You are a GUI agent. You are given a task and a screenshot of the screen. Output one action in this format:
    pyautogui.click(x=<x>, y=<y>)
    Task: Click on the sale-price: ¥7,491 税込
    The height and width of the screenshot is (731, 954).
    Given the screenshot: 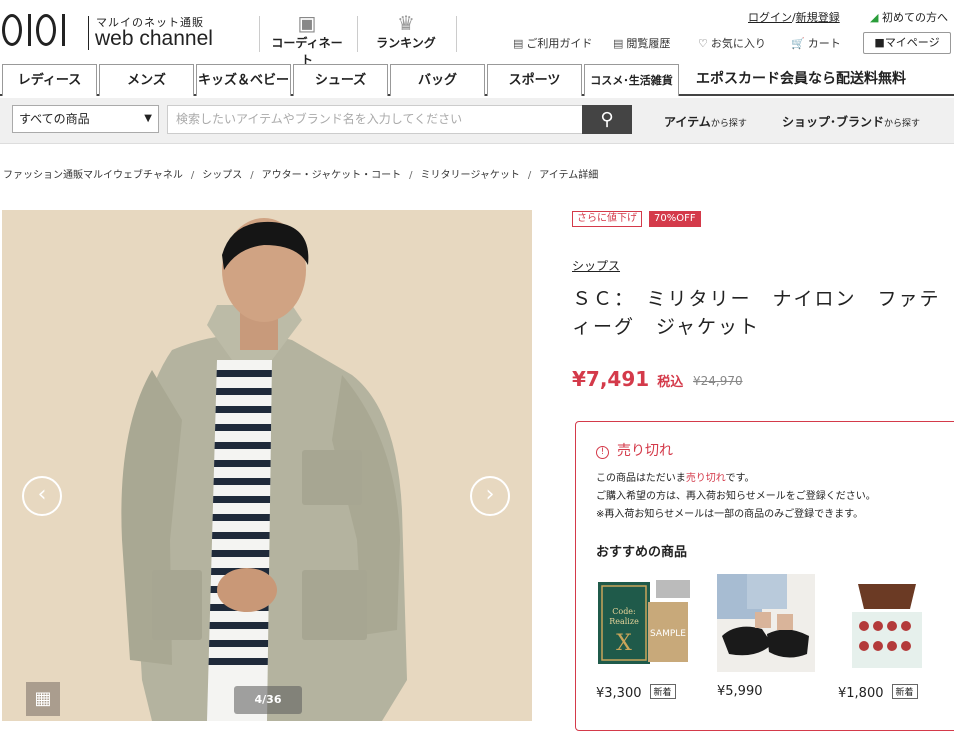 What is the action you would take?
    pyautogui.click(x=628, y=379)
    